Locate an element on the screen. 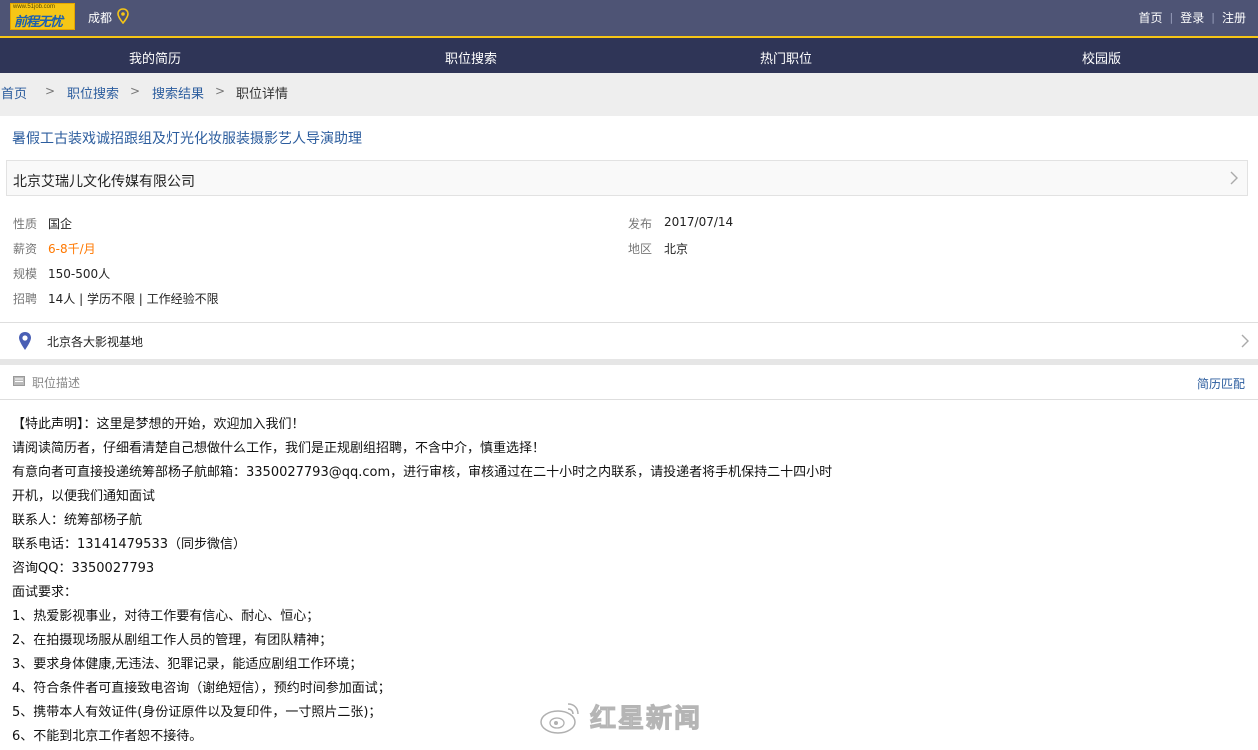  breadcrumb: 首页 > 职位搜索 > 搜索结果 > 职位详情 is located at coordinates (629, 94).